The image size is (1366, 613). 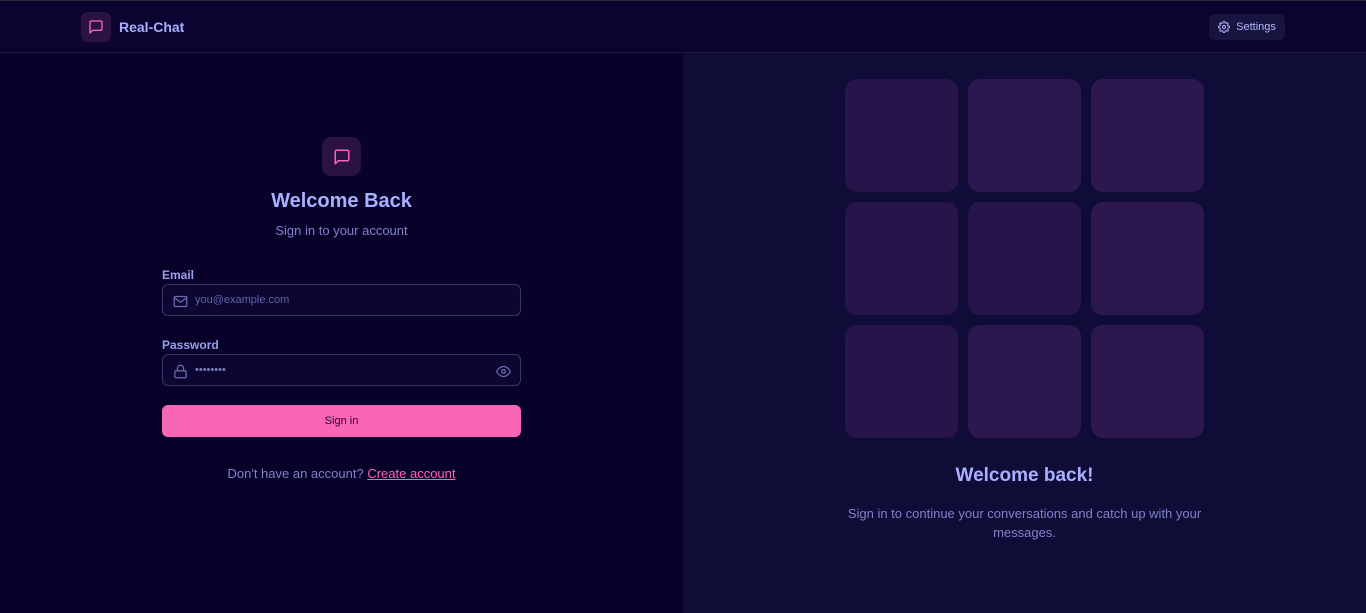 What do you see at coordinates (503, 371) in the screenshot?
I see `eye-icon` at bounding box center [503, 371].